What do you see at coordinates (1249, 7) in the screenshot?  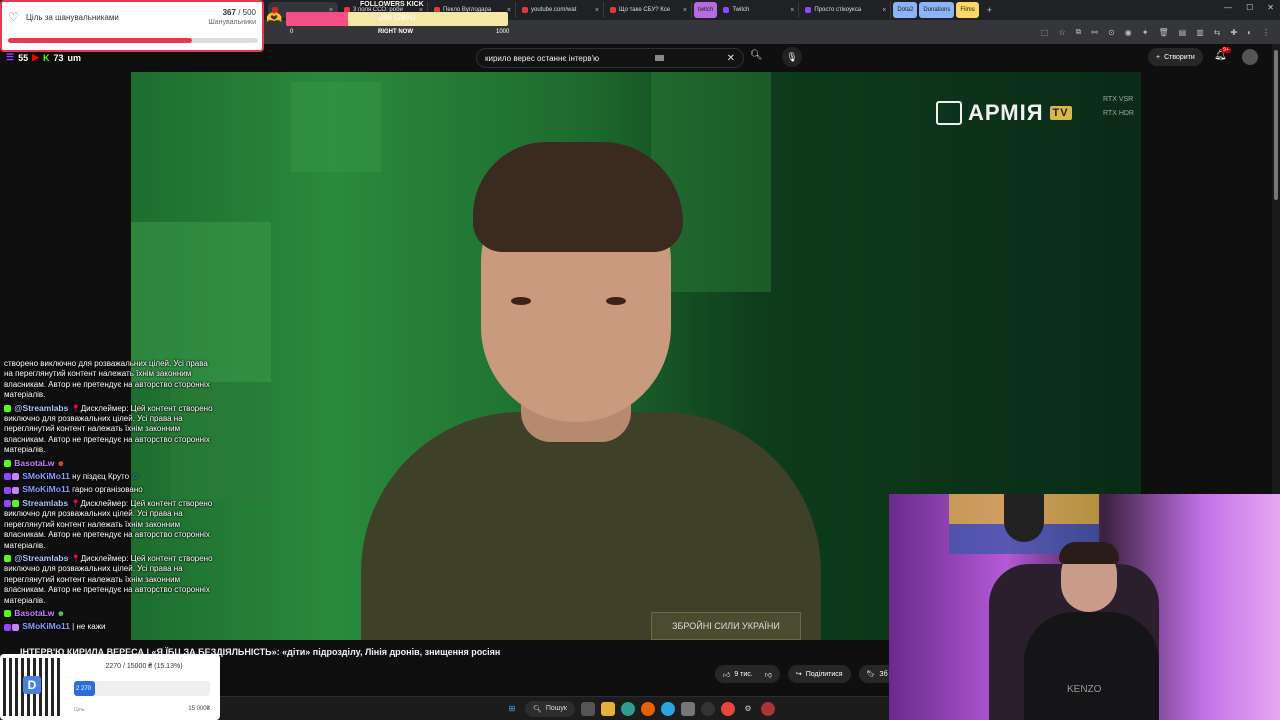 I see `maximize-icon: ☐` at bounding box center [1249, 7].